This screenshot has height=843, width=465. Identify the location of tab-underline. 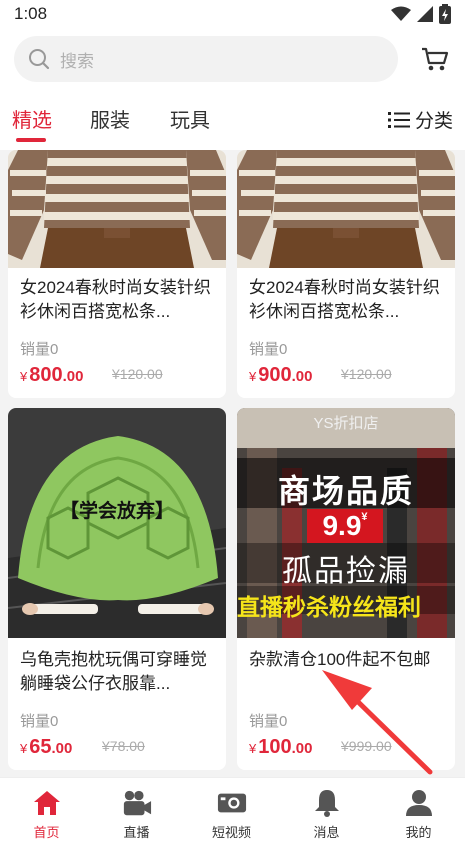
(31, 140).